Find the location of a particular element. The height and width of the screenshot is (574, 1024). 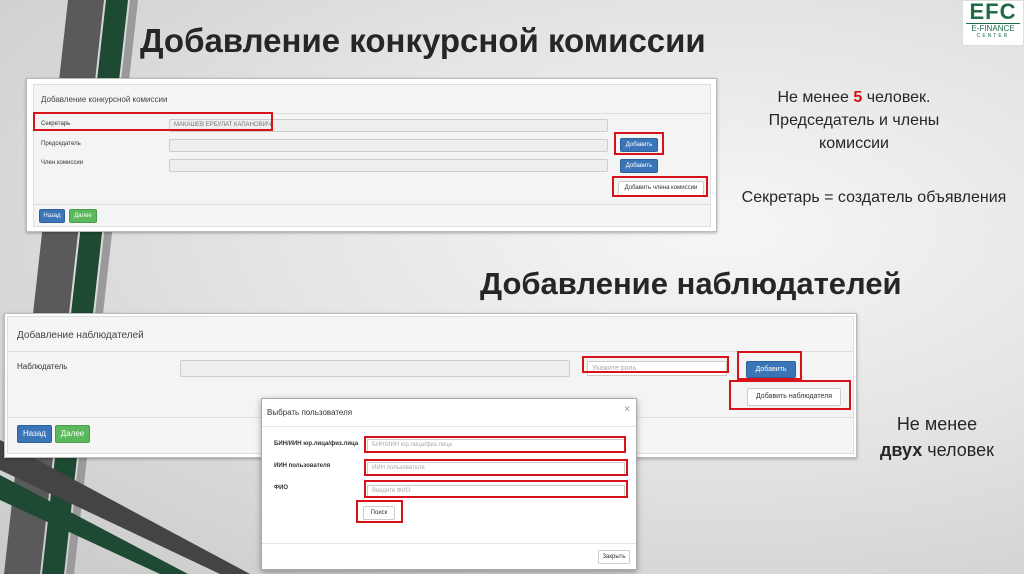

bin-input: БИН/ИИН юр.лица/физ.лица is located at coordinates (496, 445).